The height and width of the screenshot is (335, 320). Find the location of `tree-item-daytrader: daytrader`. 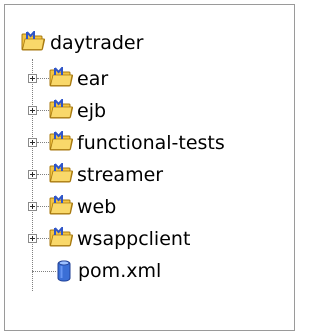

tree-item-daytrader: daytrader is located at coordinates (82, 43).